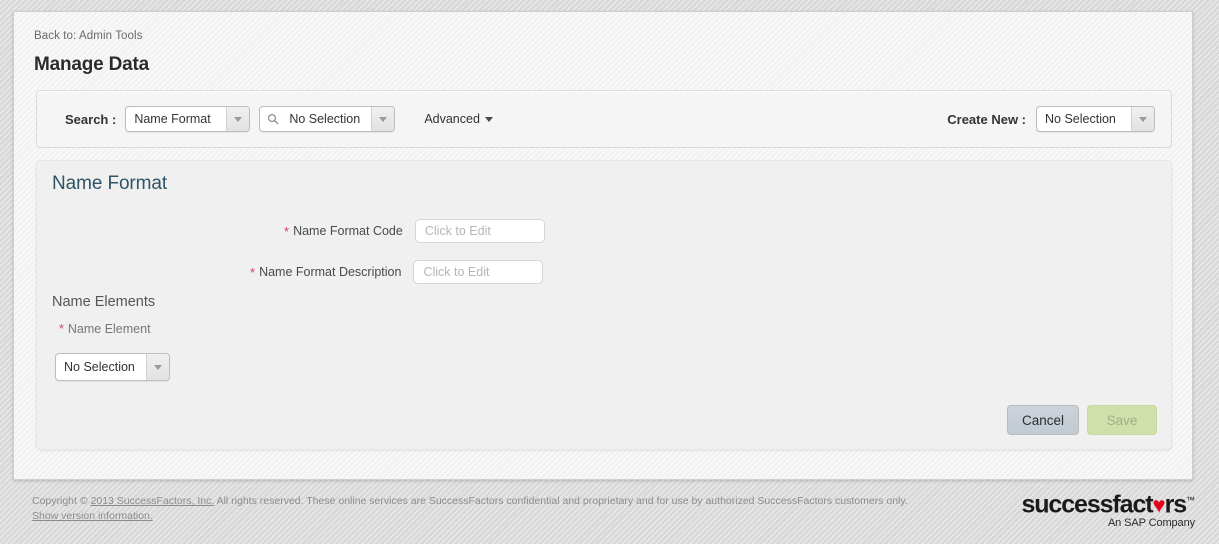 The image size is (1219, 544). I want to click on name-format-description-placeholder: Click to Edit, so click(456, 272).